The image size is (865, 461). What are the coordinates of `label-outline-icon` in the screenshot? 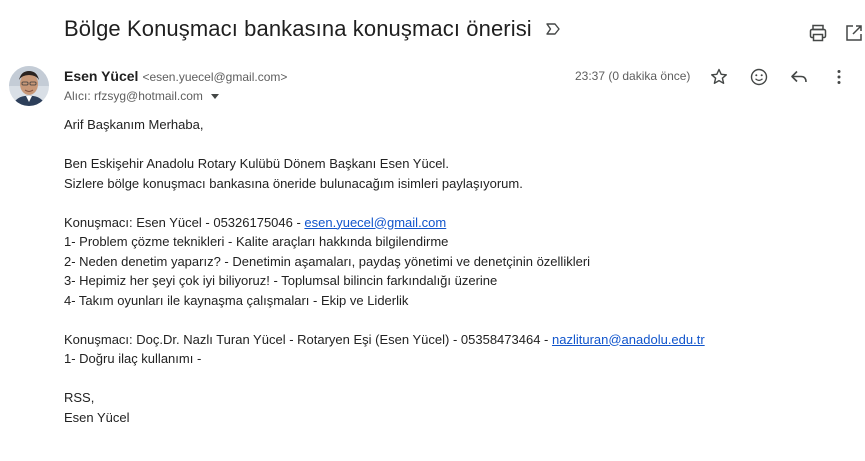 It's located at (553, 29).